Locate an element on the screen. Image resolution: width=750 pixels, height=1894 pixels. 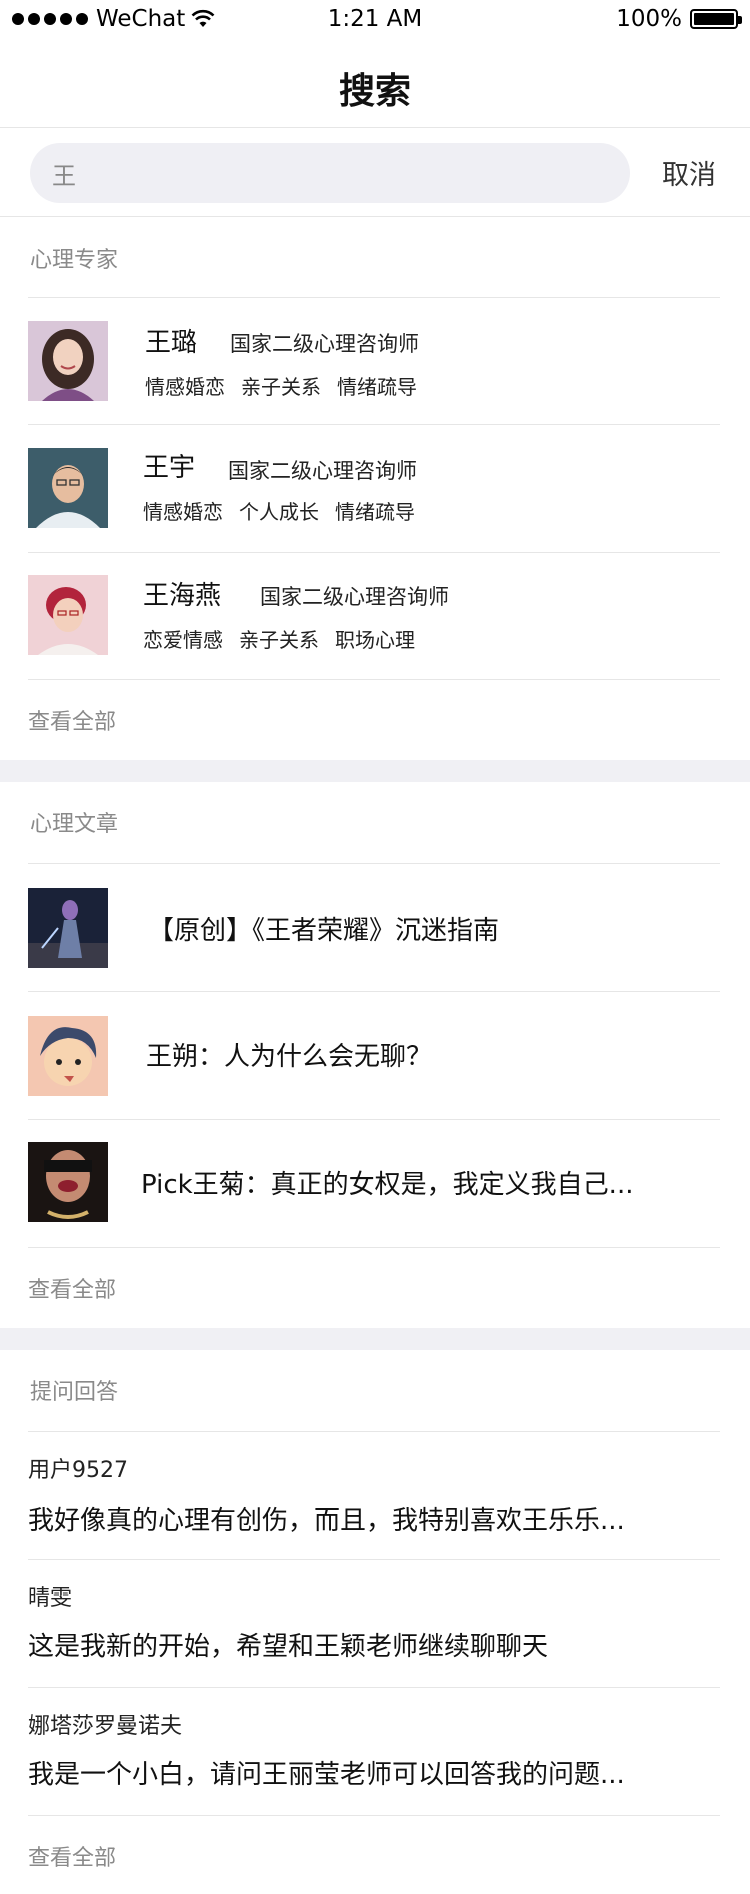
see-all-experts-link: 查看全部 is located at coordinates (72, 720).